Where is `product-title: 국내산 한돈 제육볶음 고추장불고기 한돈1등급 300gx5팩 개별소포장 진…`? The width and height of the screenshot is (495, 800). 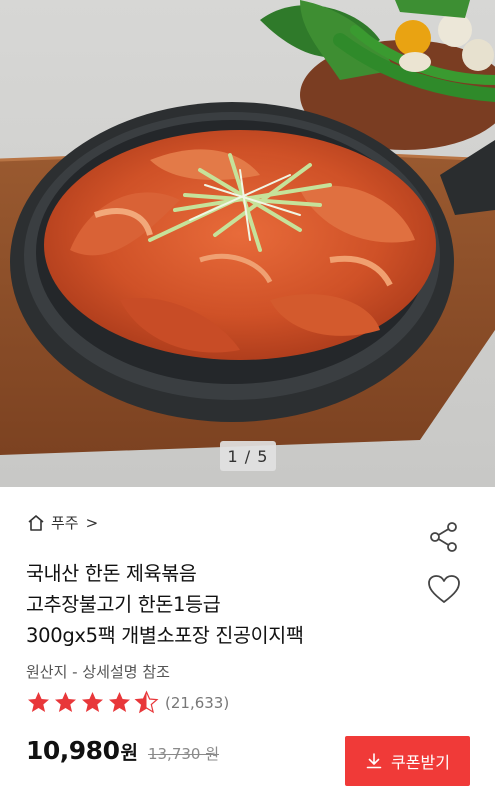 product-title: 국내산 한돈 제육볶음 고추장불고기 한돈1등급 300gx5팩 개별소포장 진… is located at coordinates (221, 604).